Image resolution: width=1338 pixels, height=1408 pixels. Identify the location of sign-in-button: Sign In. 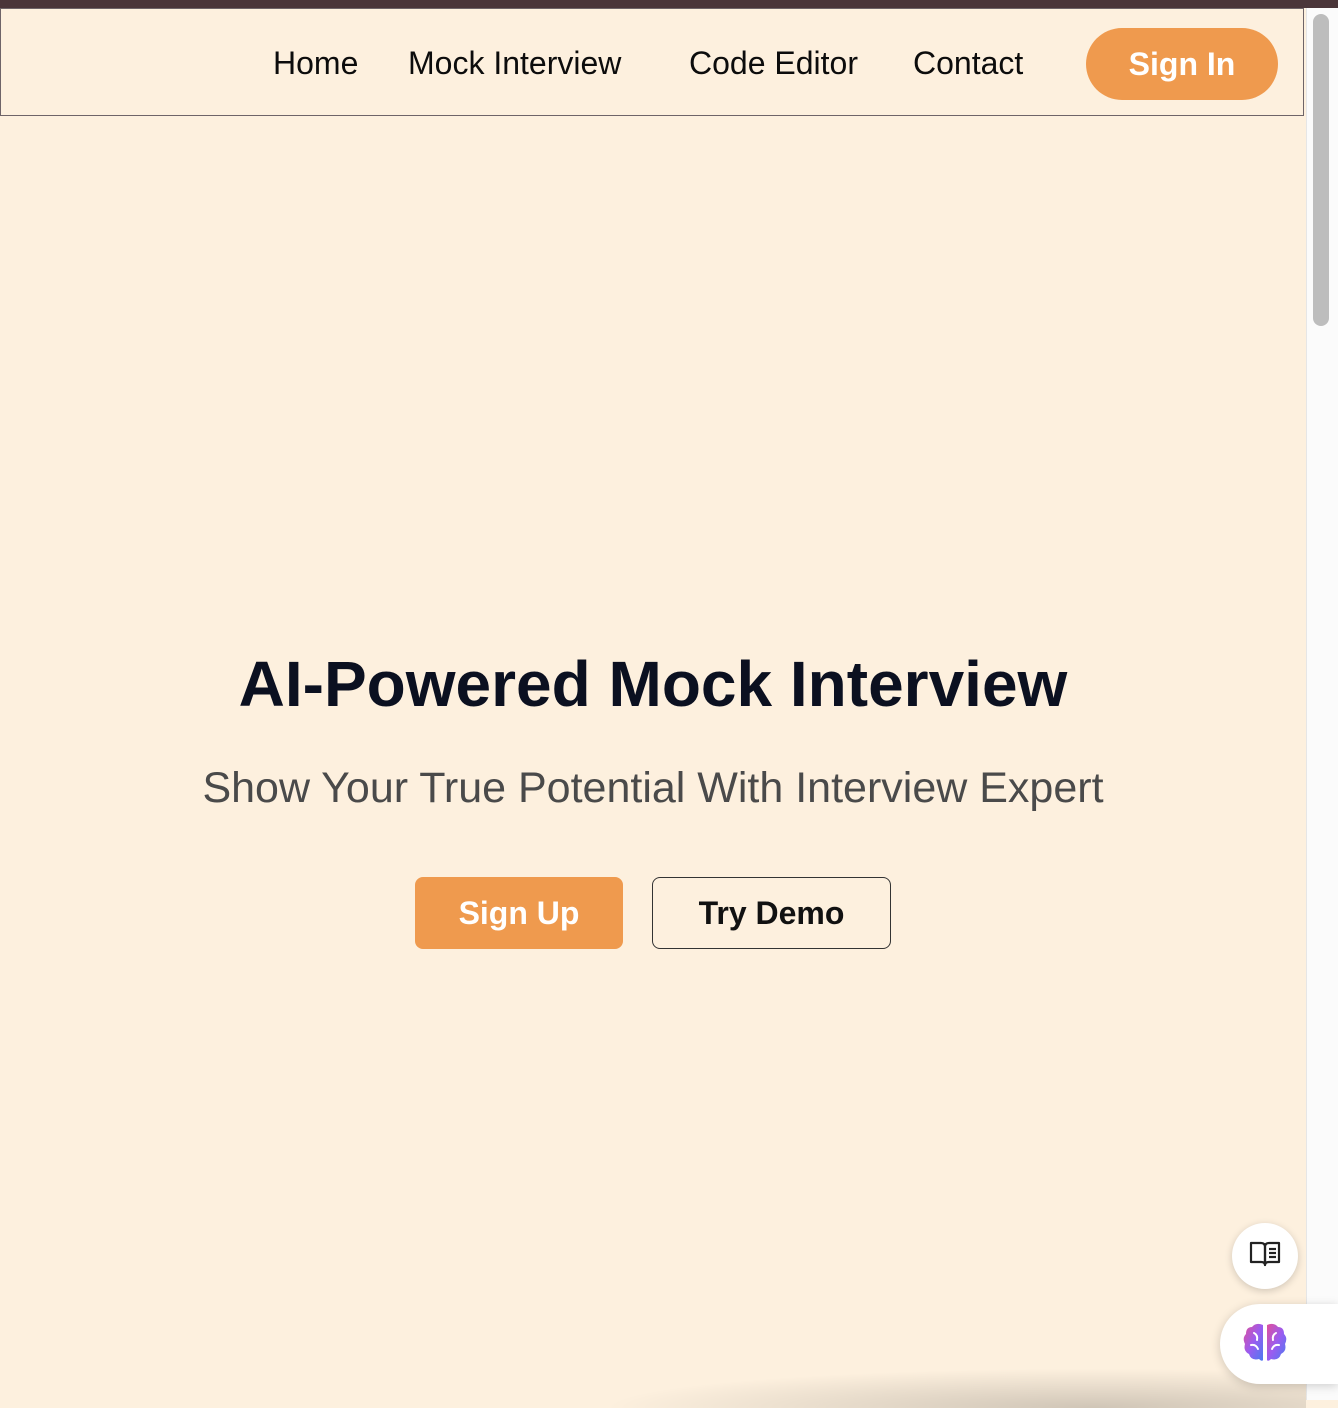
(1182, 64).